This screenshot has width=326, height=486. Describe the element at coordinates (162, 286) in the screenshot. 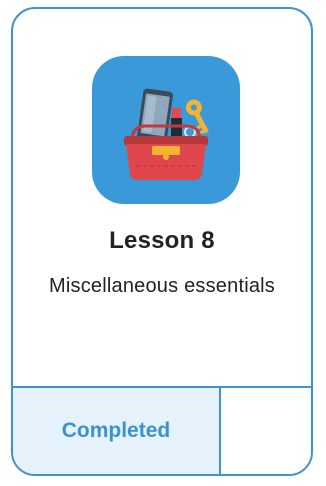

I see `lesson-subtitle: Miscellaneous essentials` at that location.